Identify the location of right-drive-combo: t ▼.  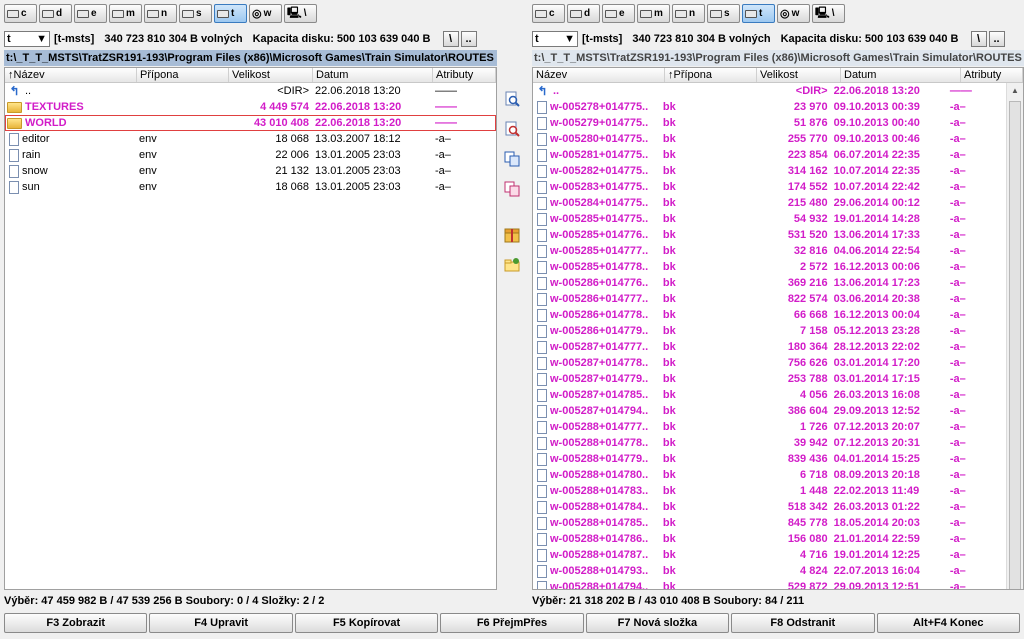
(555, 39).